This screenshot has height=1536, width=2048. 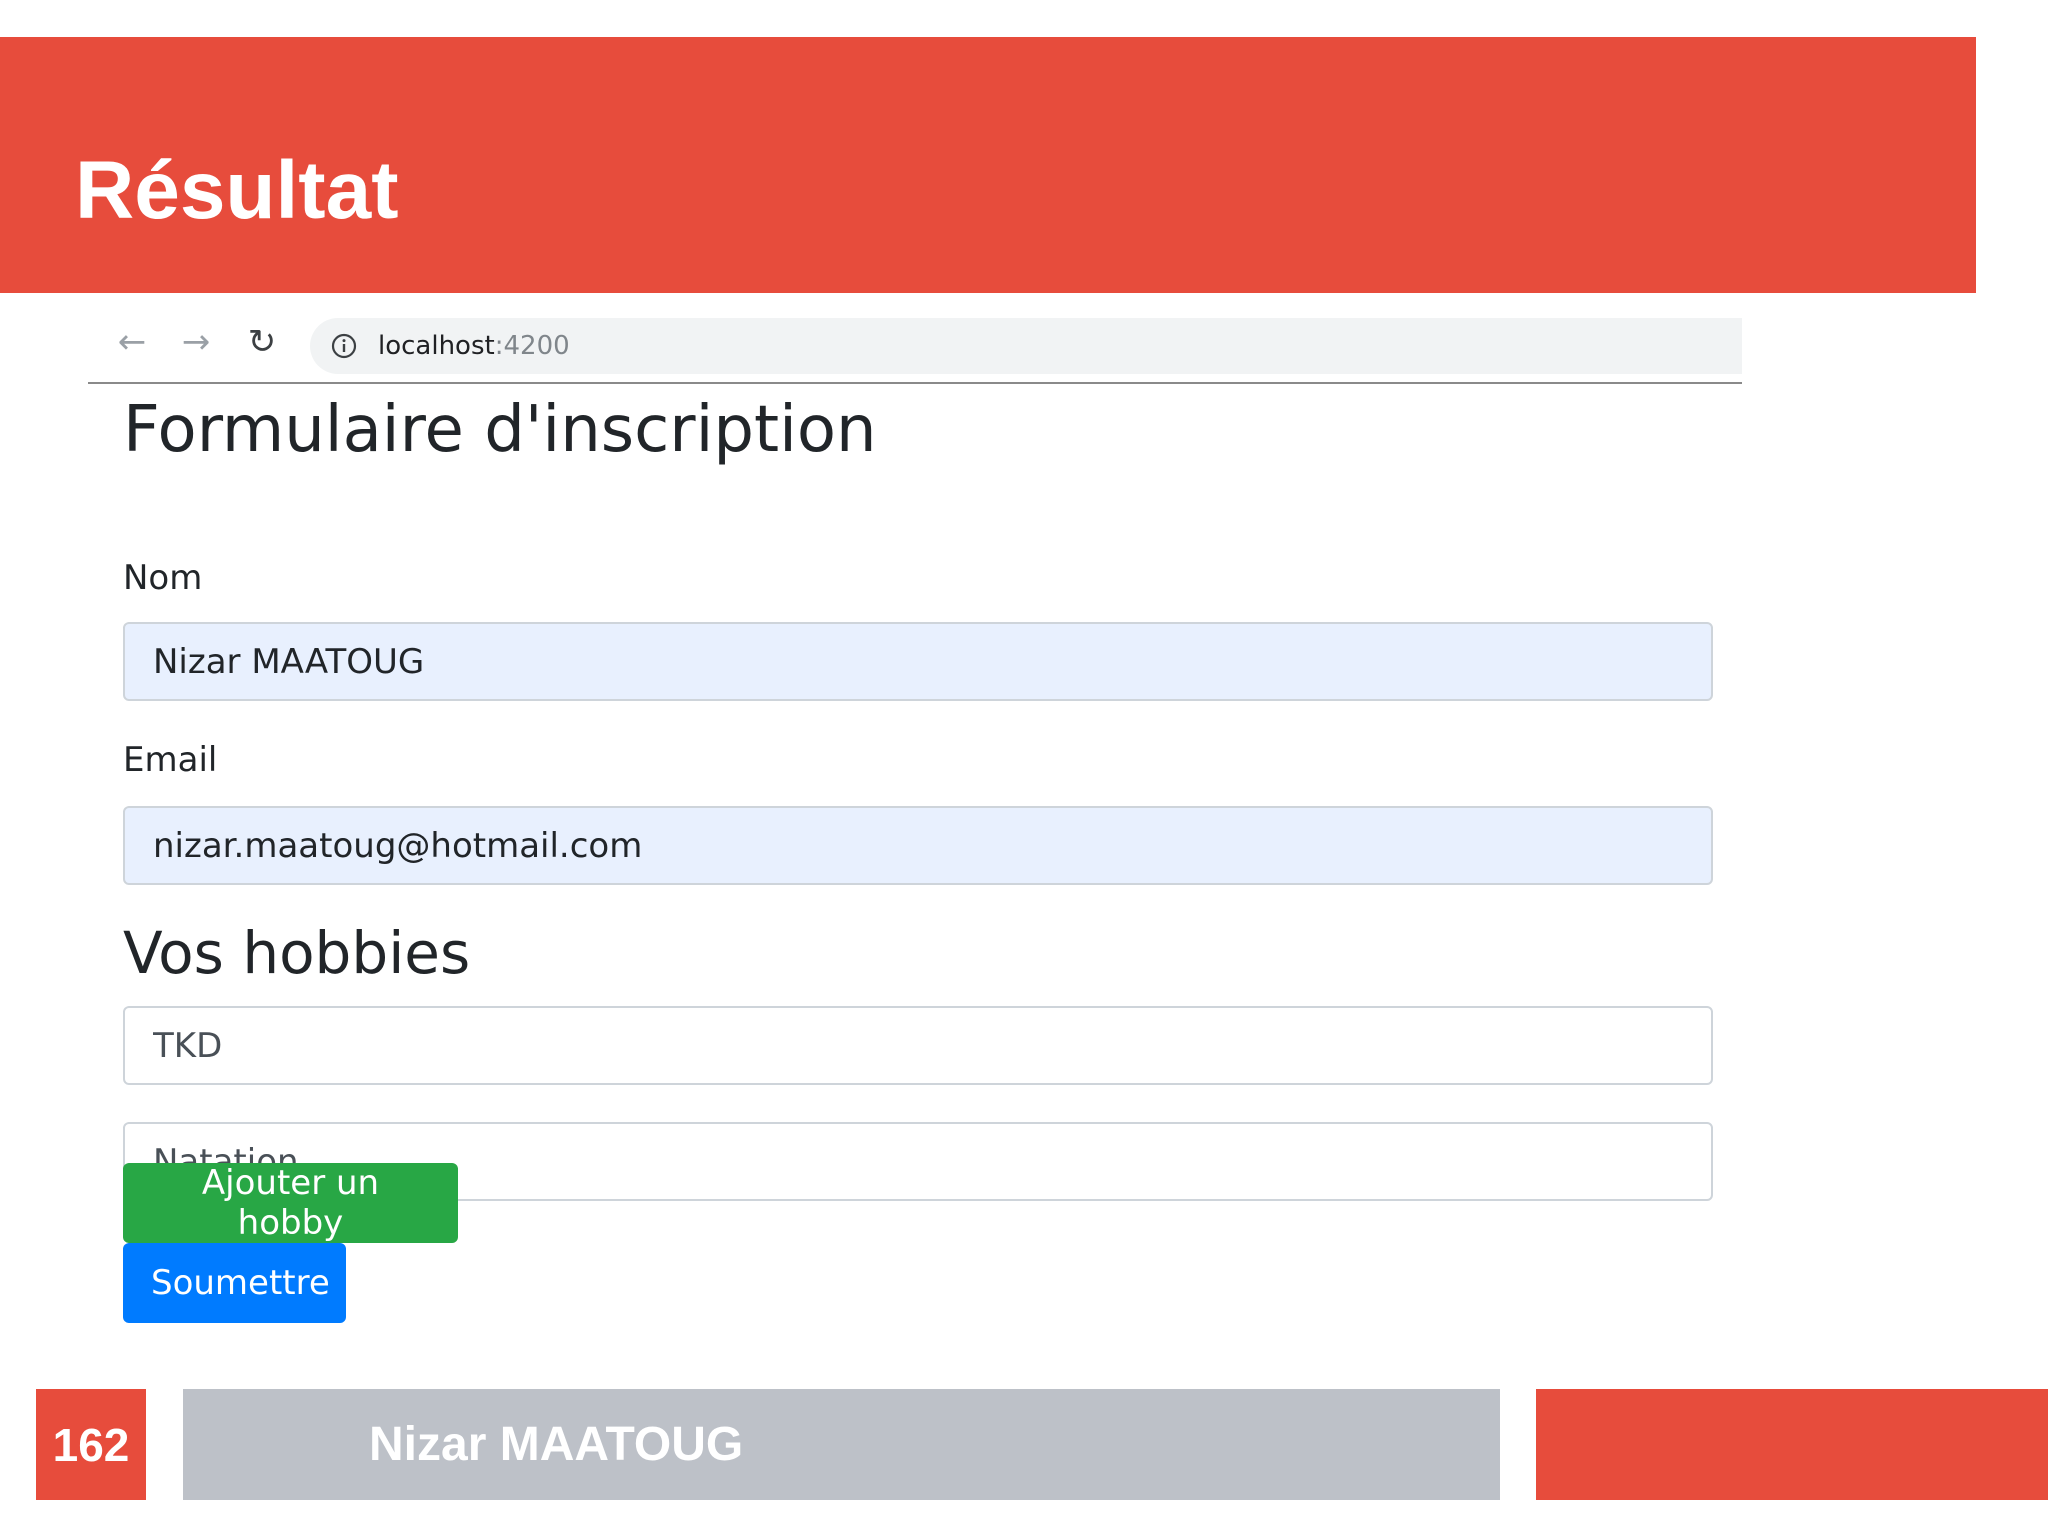 I want to click on page-number: 162, so click(x=91, y=1444).